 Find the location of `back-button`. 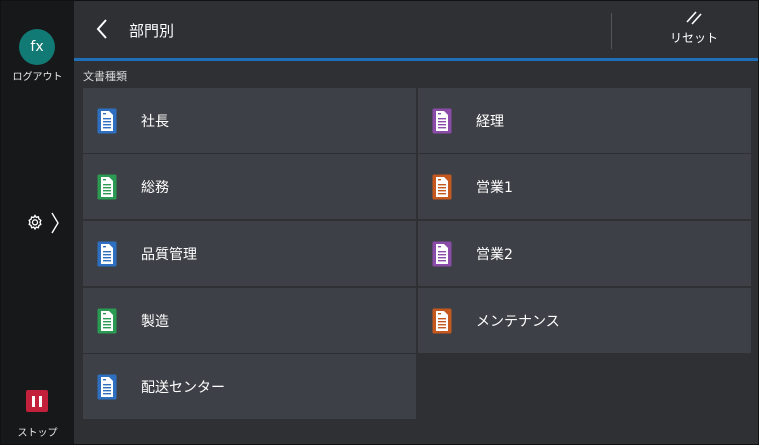

back-button is located at coordinates (102, 29).